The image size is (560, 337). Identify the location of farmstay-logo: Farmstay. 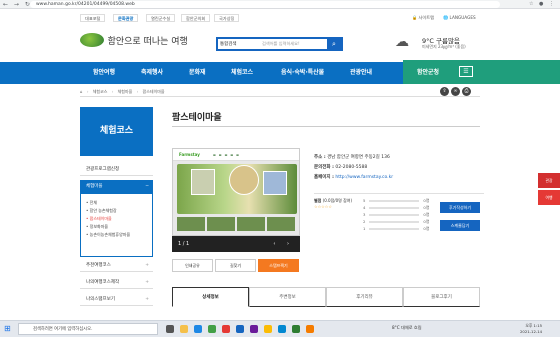
(189, 154).